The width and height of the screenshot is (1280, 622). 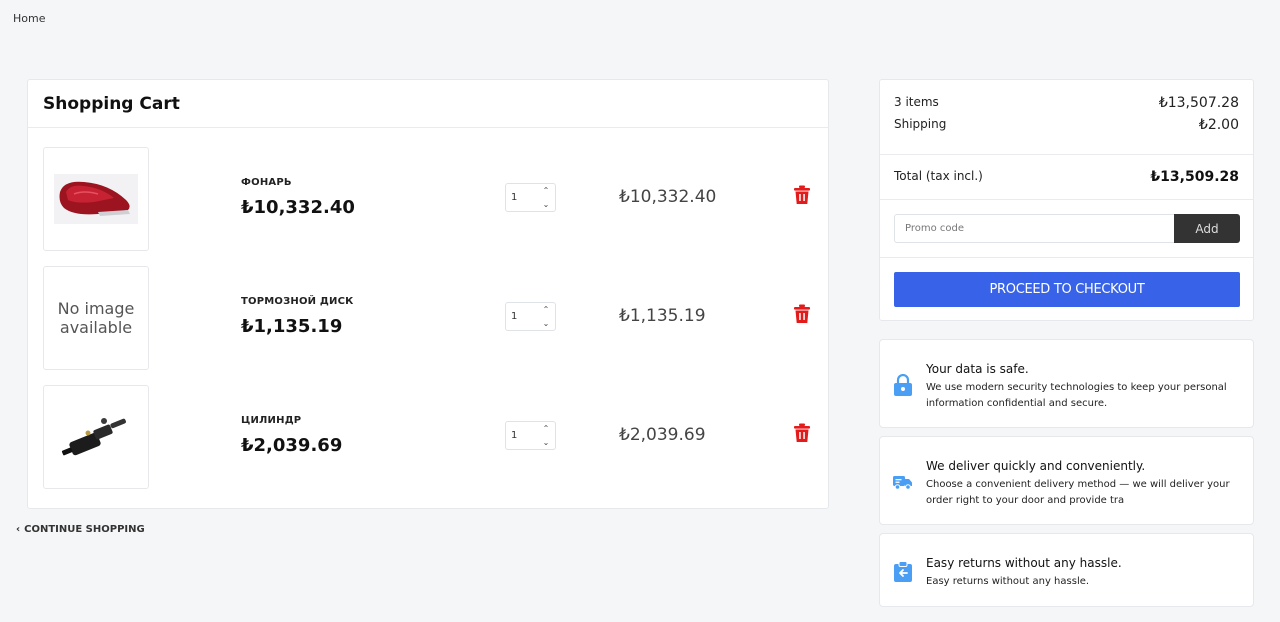 What do you see at coordinates (1207, 228) in the screenshot?
I see `promo-add-button: Add` at bounding box center [1207, 228].